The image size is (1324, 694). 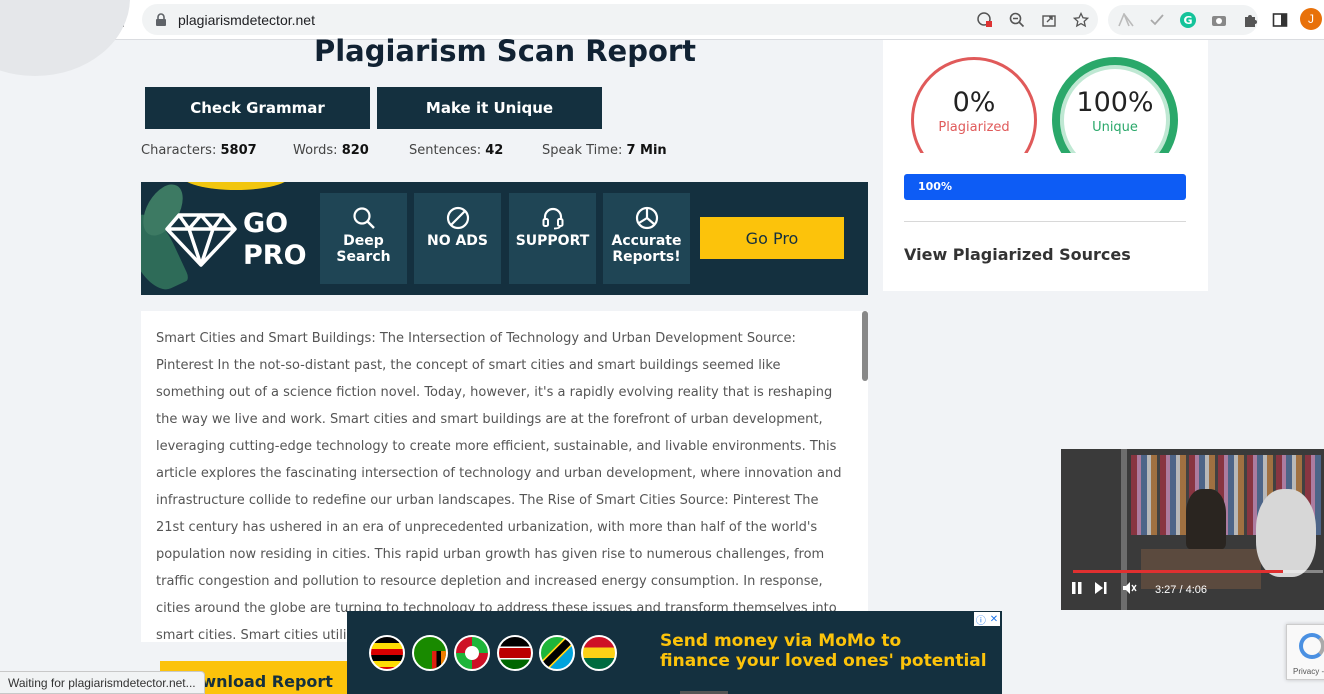 What do you see at coordinates (364, 218) in the screenshot?
I see `search-icon` at bounding box center [364, 218].